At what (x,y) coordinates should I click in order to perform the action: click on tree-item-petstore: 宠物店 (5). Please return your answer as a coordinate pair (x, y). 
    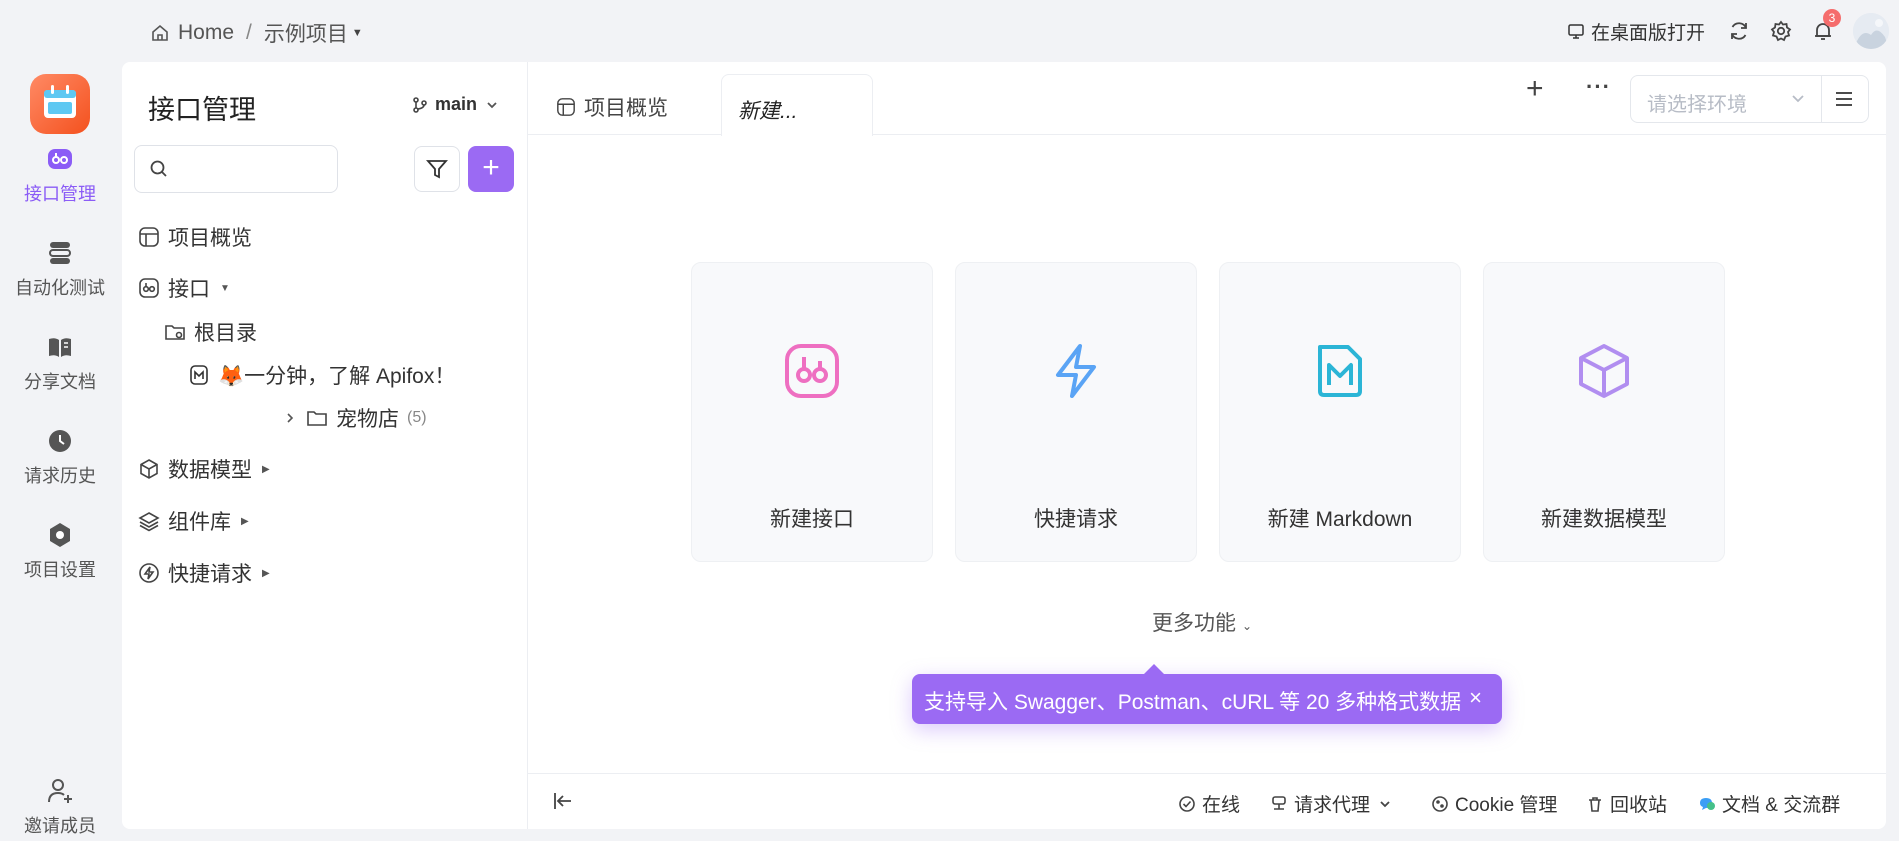
    Looking at the image, I should click on (355, 418).